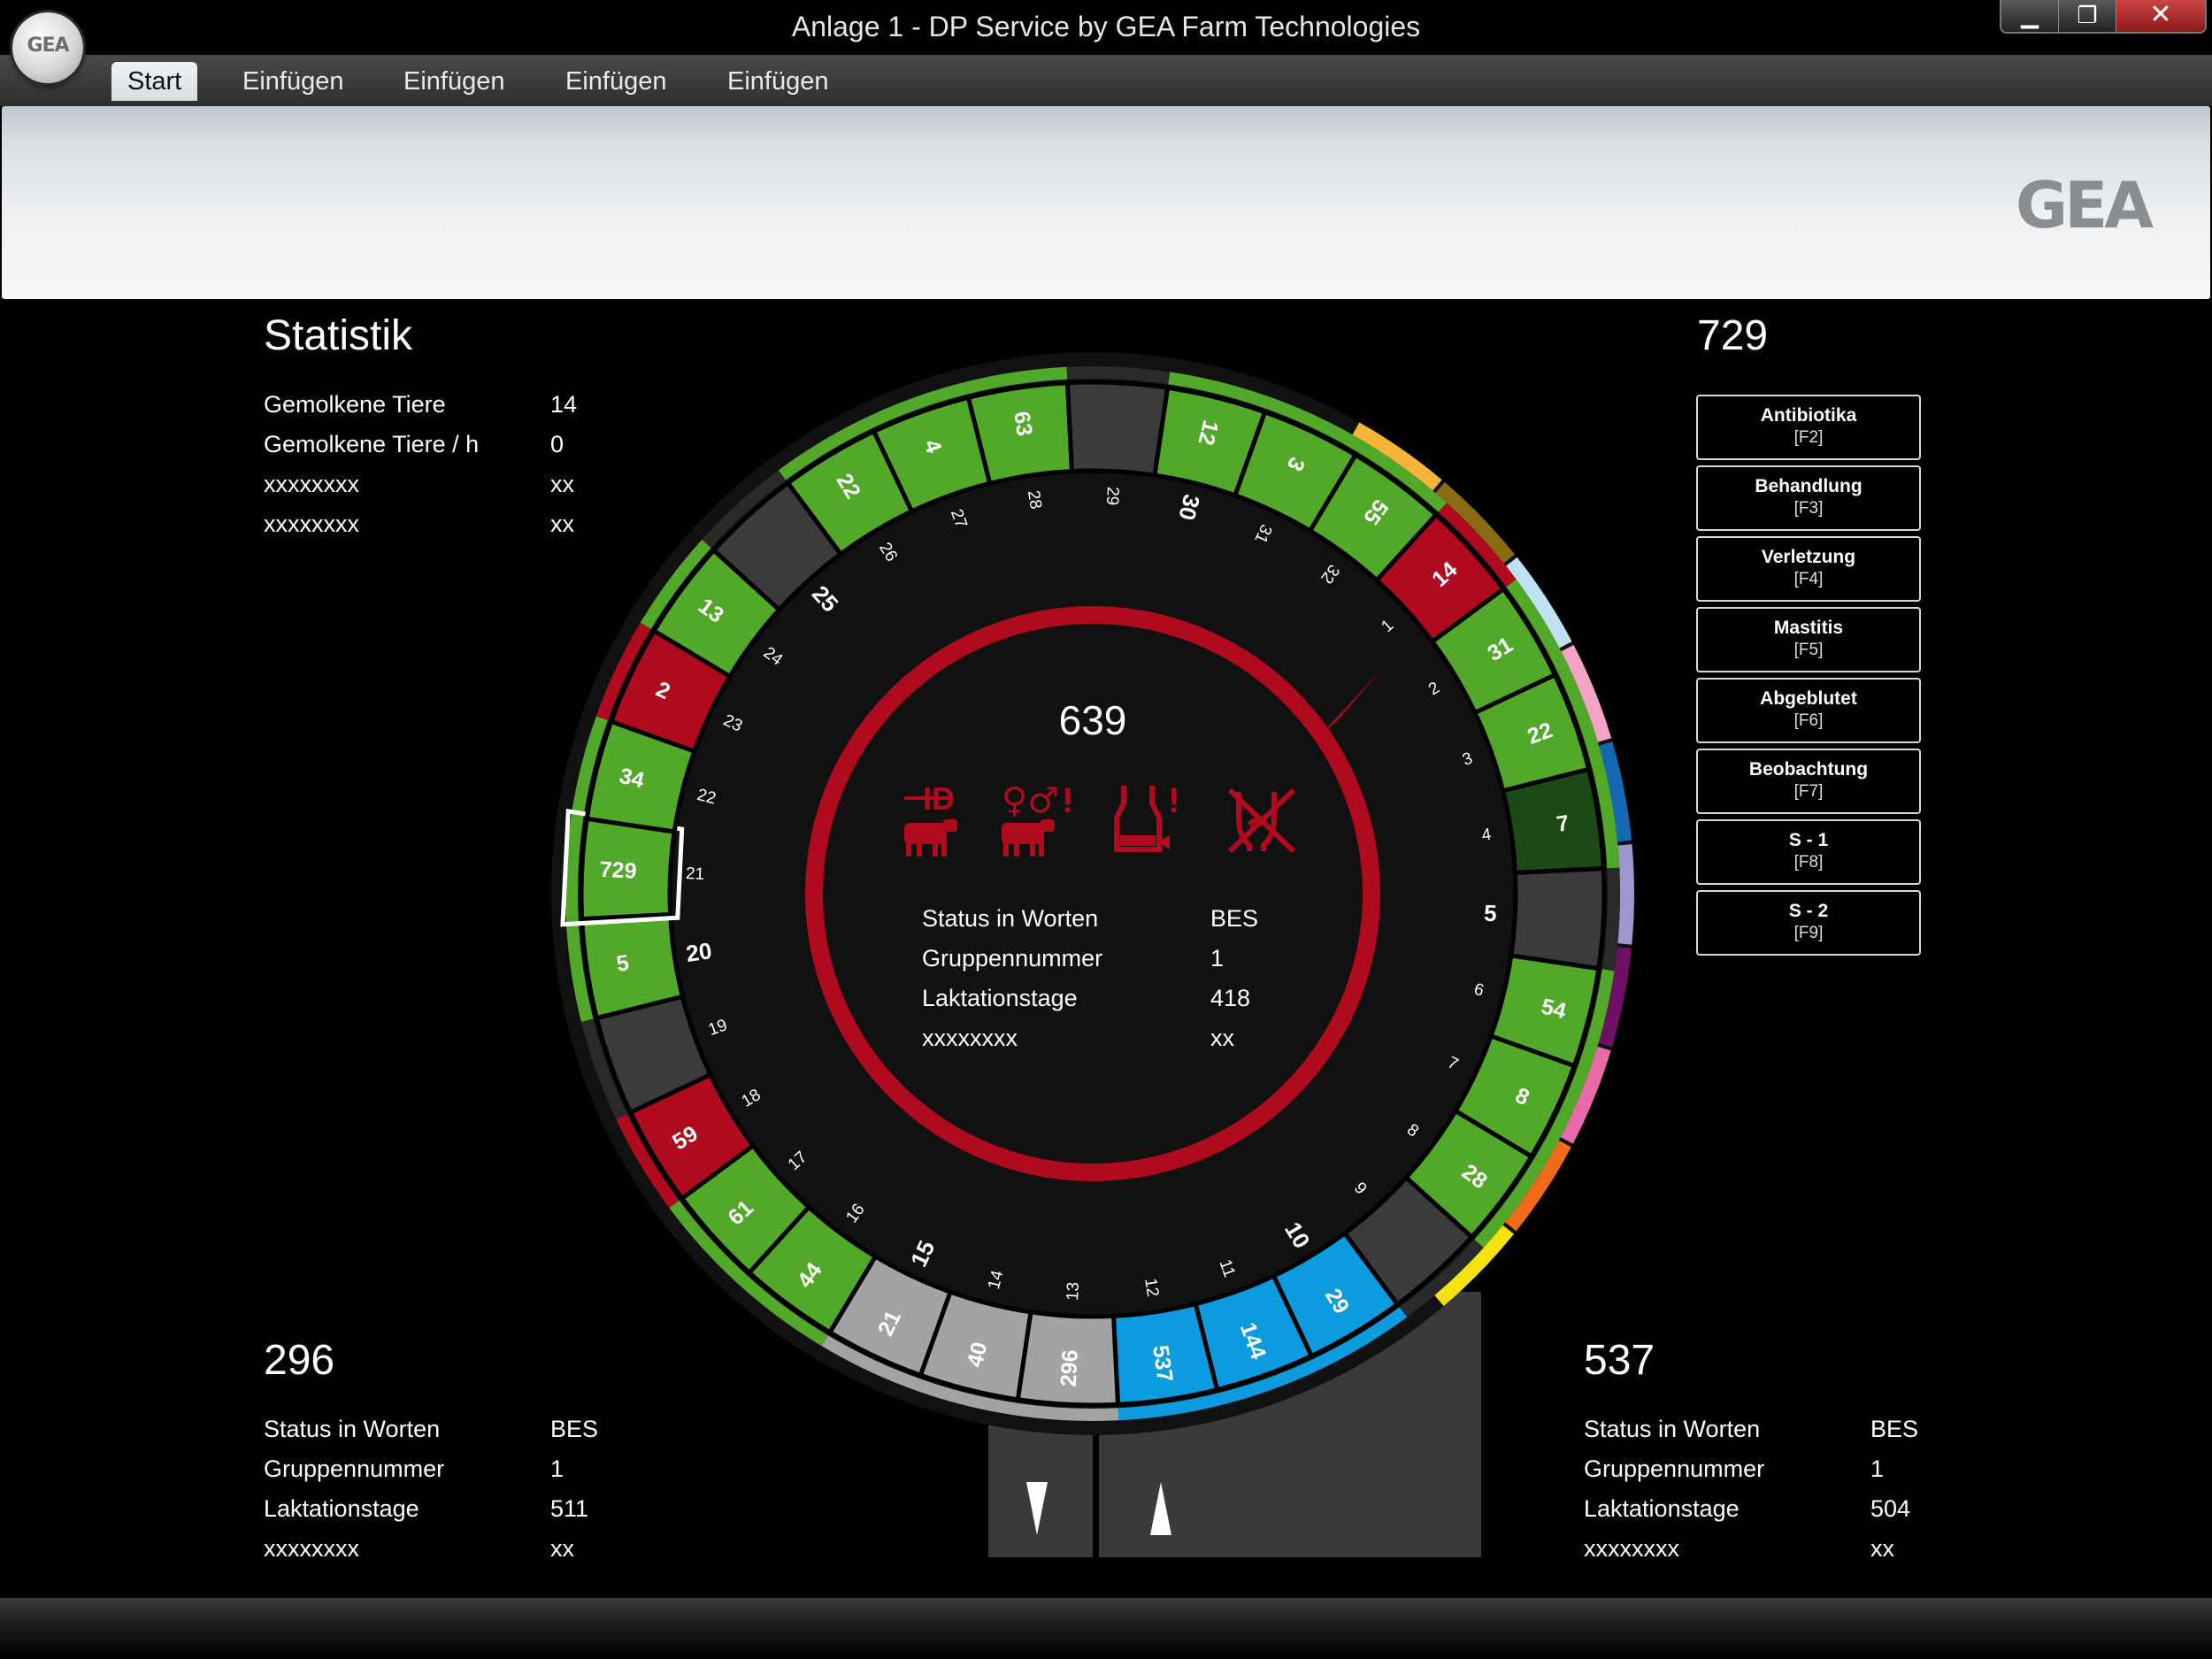  I want to click on center-value-4: xx, so click(1223, 1038).